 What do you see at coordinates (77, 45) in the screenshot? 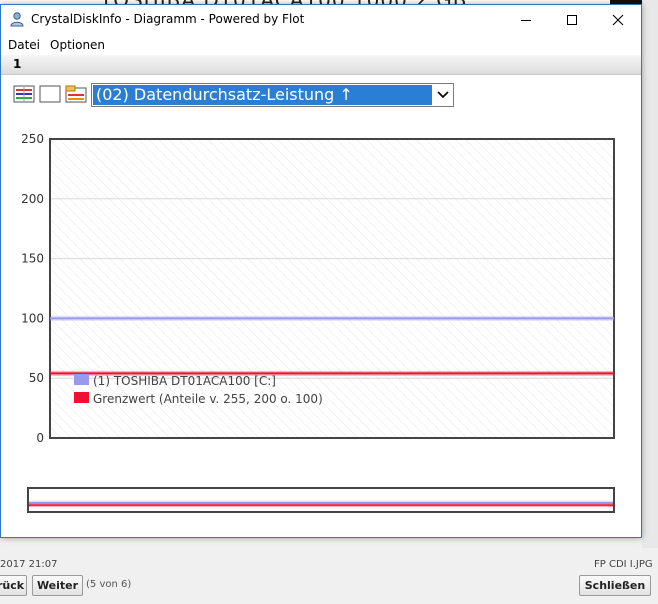
I see `menu-optionen: Optionen` at bounding box center [77, 45].